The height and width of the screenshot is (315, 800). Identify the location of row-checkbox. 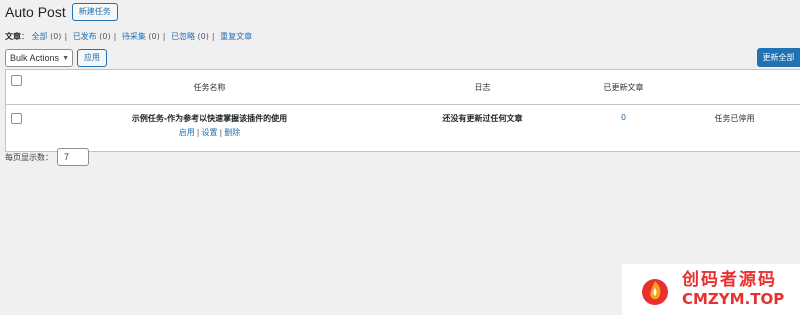
(16, 118).